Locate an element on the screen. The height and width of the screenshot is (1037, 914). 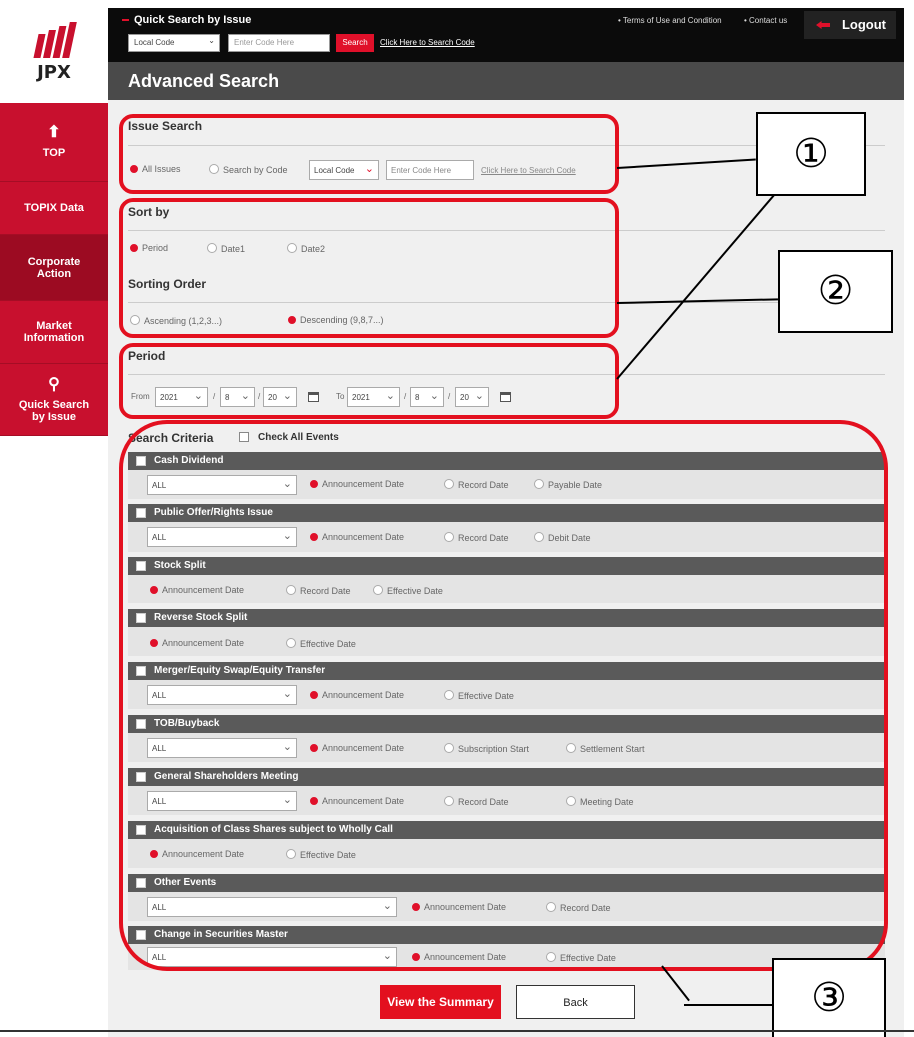
chevron-down-icon: ⌄ is located at coordinates (211, 40).